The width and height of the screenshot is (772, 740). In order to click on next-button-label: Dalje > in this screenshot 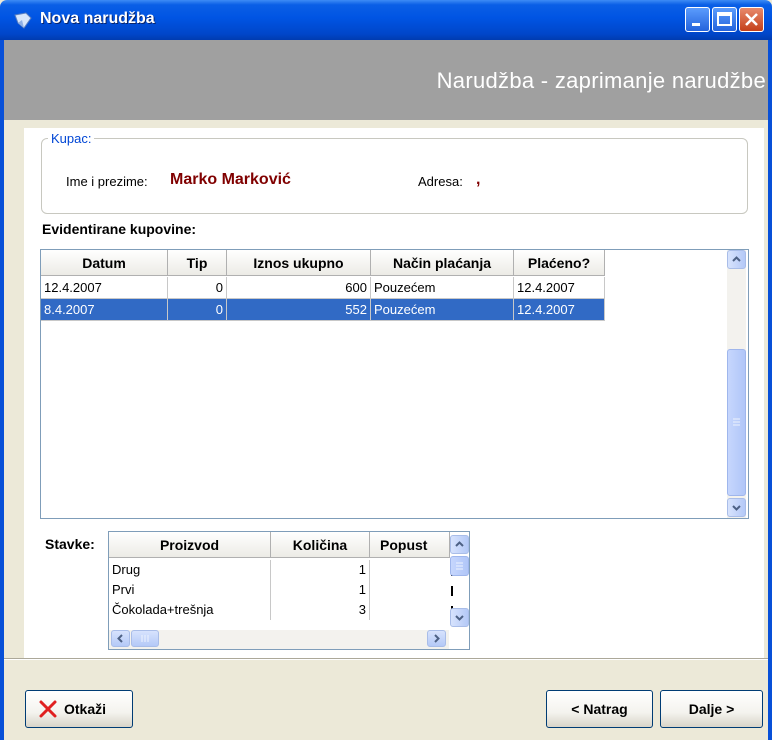, I will do `click(711, 709)`.